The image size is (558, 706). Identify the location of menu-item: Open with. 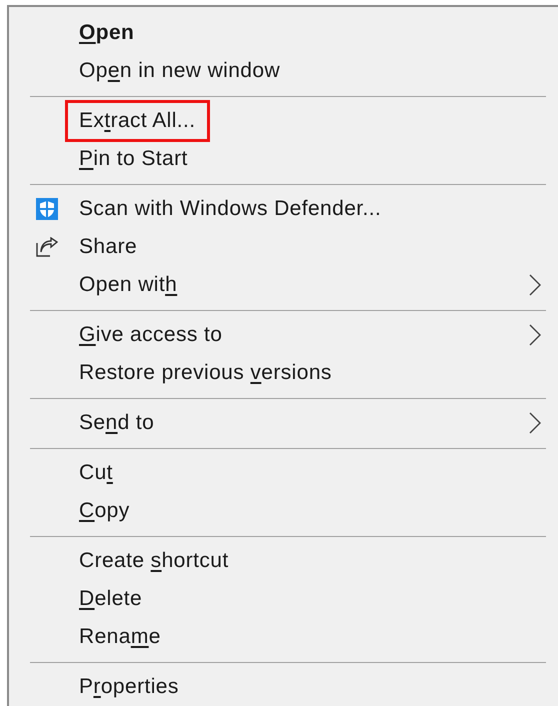
(283, 285).